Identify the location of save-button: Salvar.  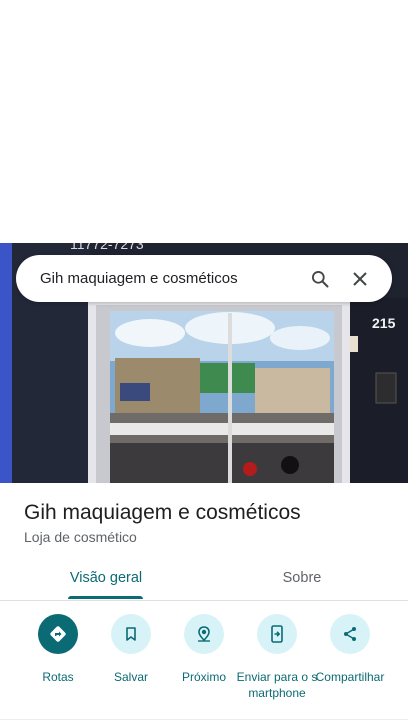
(131, 649).